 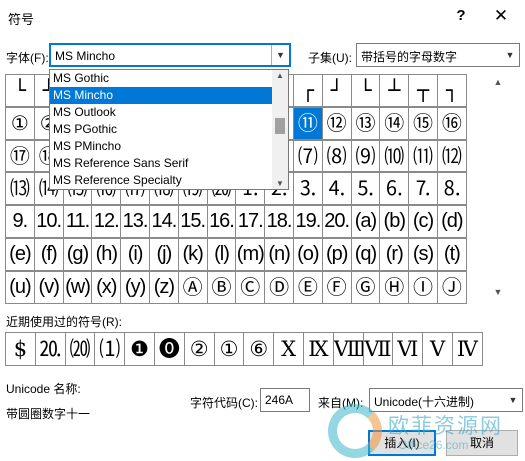 What do you see at coordinates (50, 349) in the screenshot?
I see `recent-symbol-cell: ⒛` at bounding box center [50, 349].